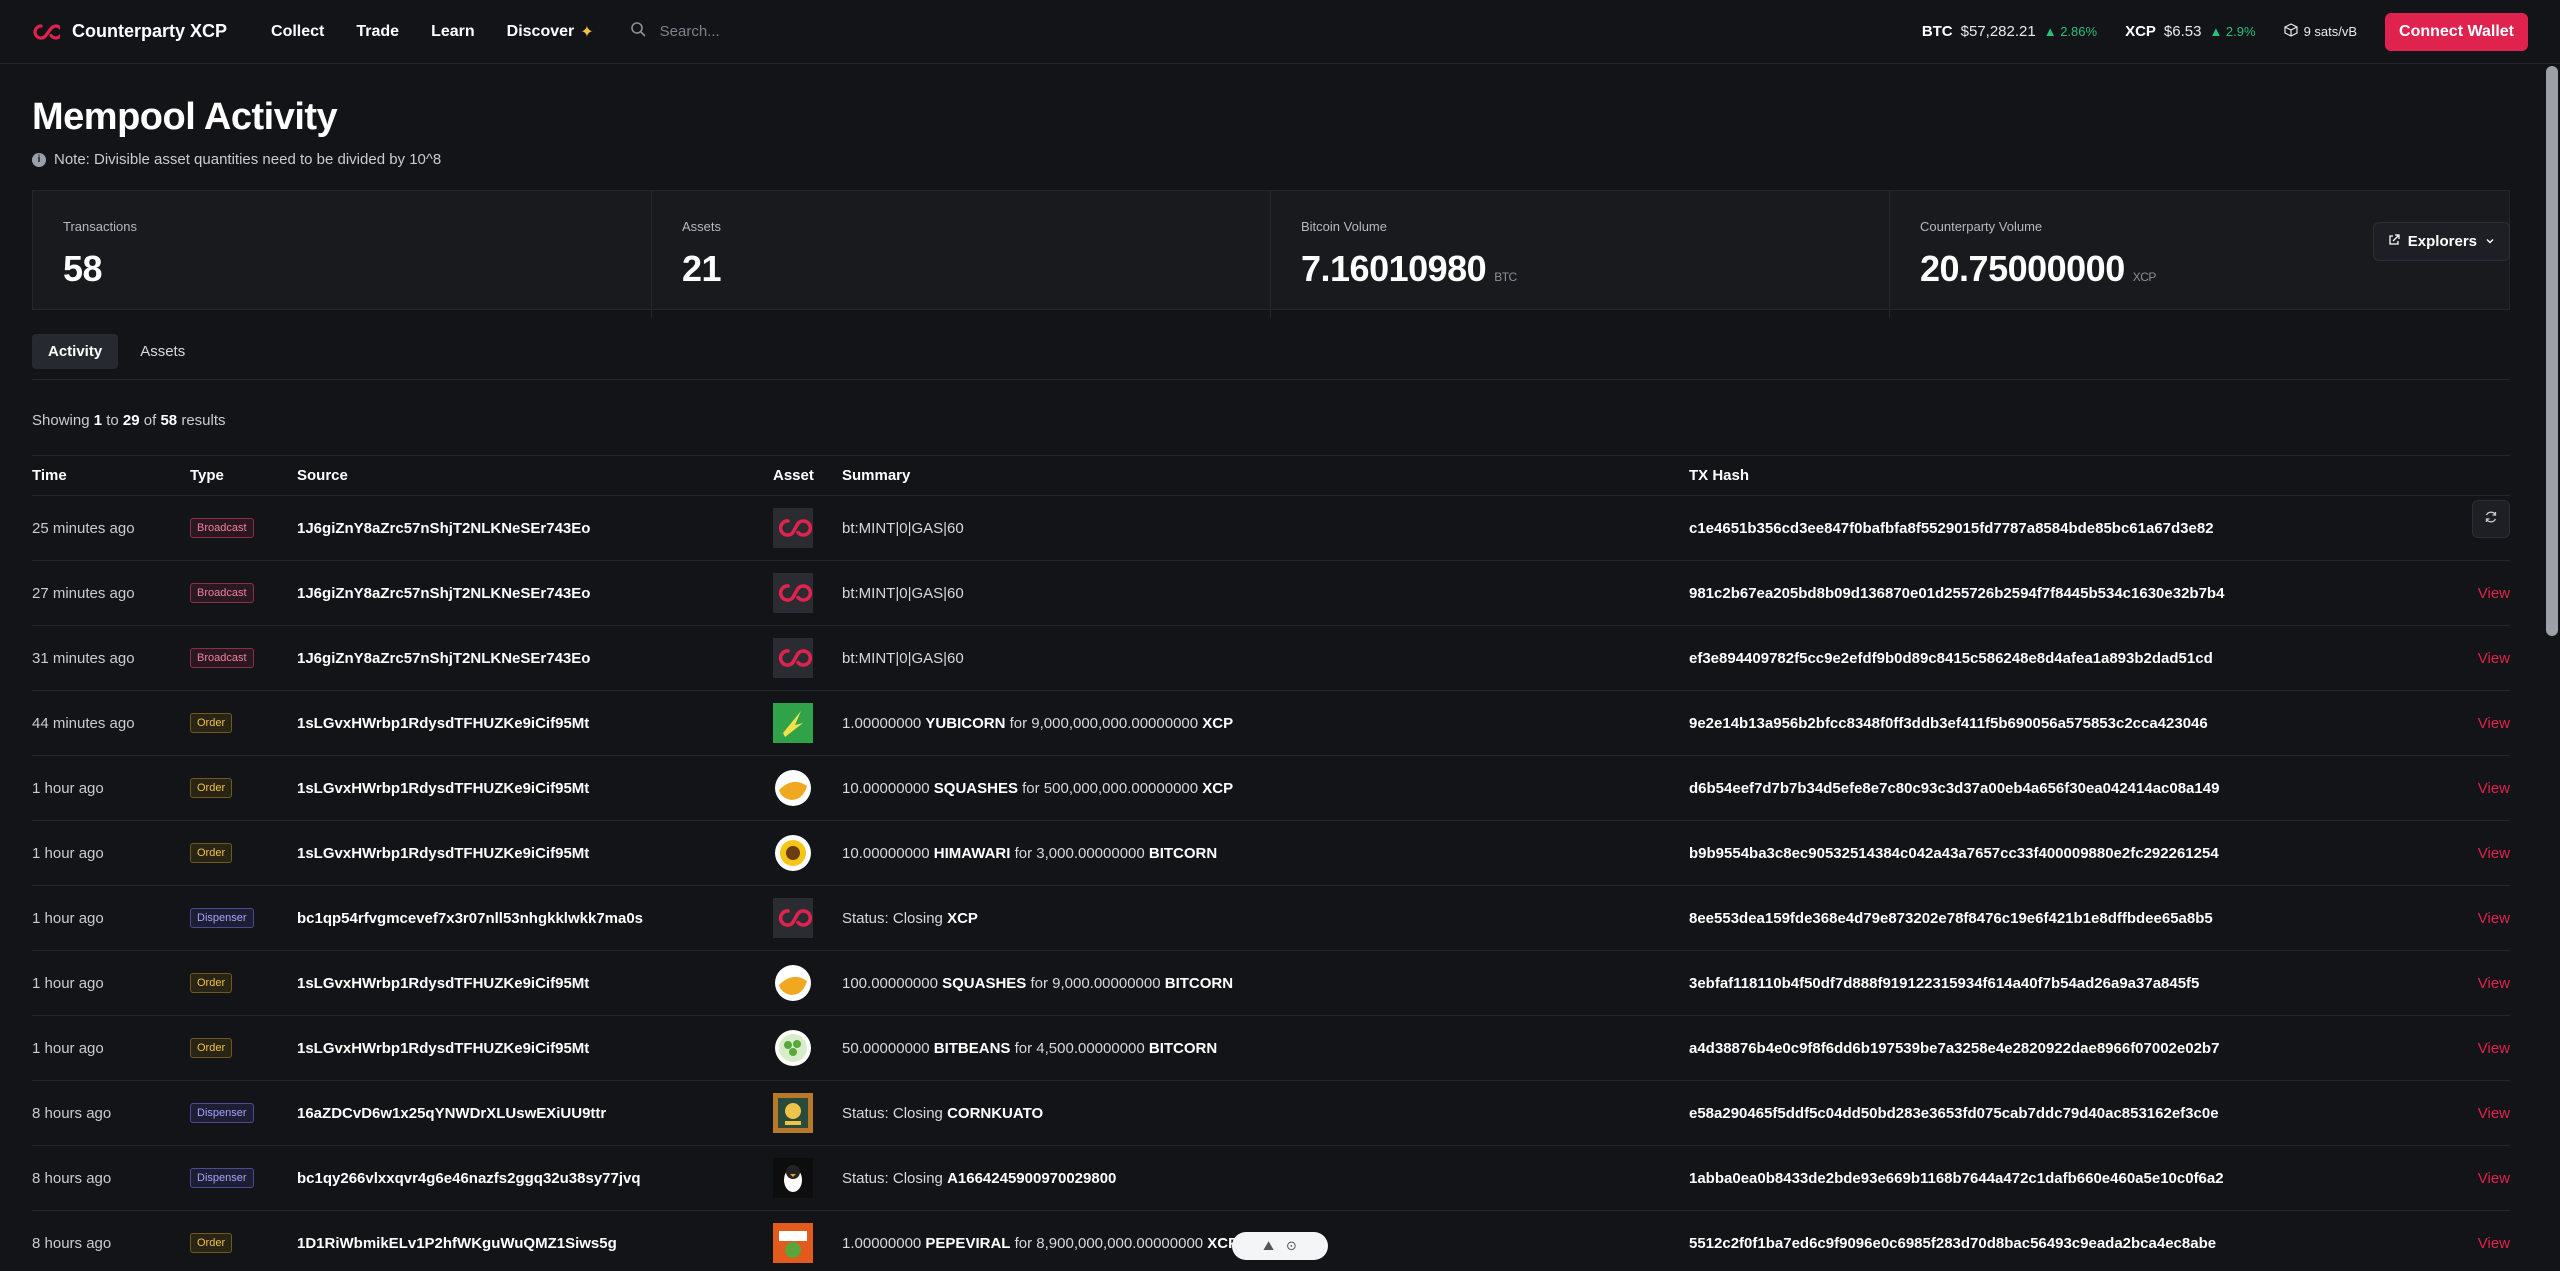 The width and height of the screenshot is (2560, 1271). Describe the element at coordinates (150, 31) in the screenshot. I see `brand-name: Counterparty XCP` at that location.